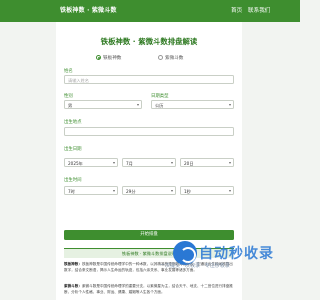 The height and width of the screenshot is (300, 320). Describe the element at coordinates (68, 96) in the screenshot. I see `gender-label: 性别` at that location.